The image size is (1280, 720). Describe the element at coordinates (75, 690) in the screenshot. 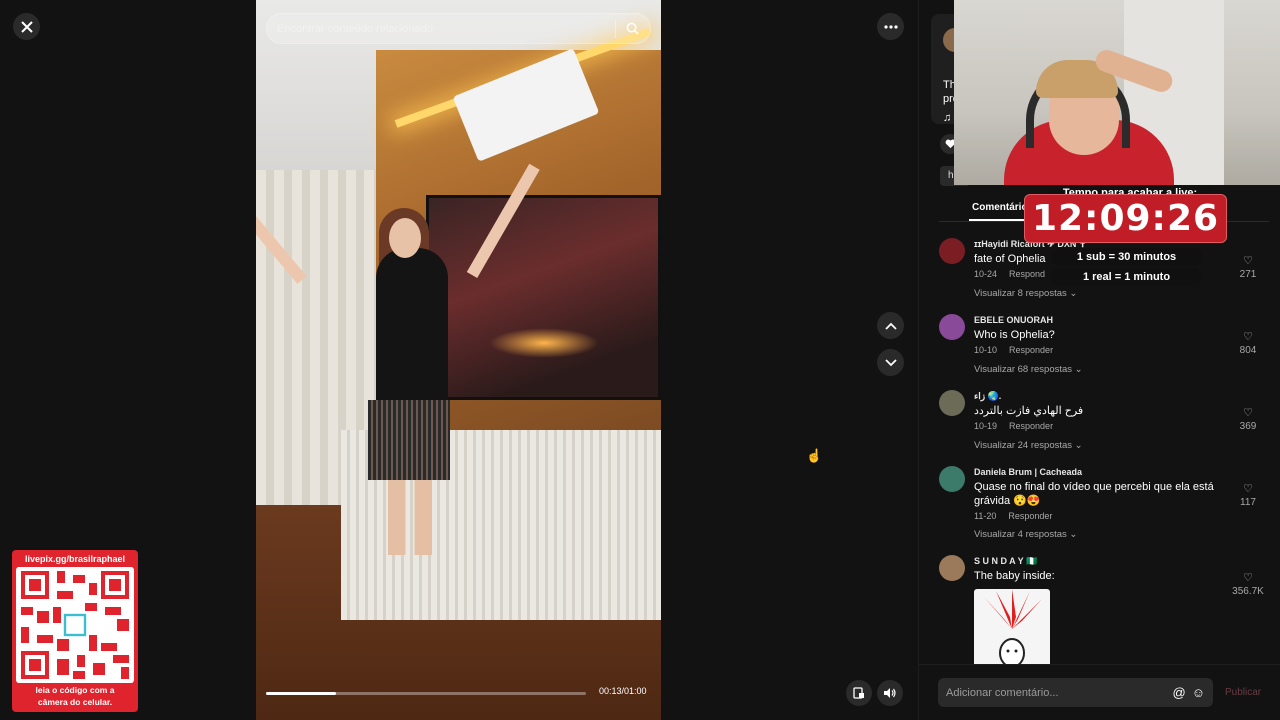

I see `qr-note-1: leia o código com a` at that location.